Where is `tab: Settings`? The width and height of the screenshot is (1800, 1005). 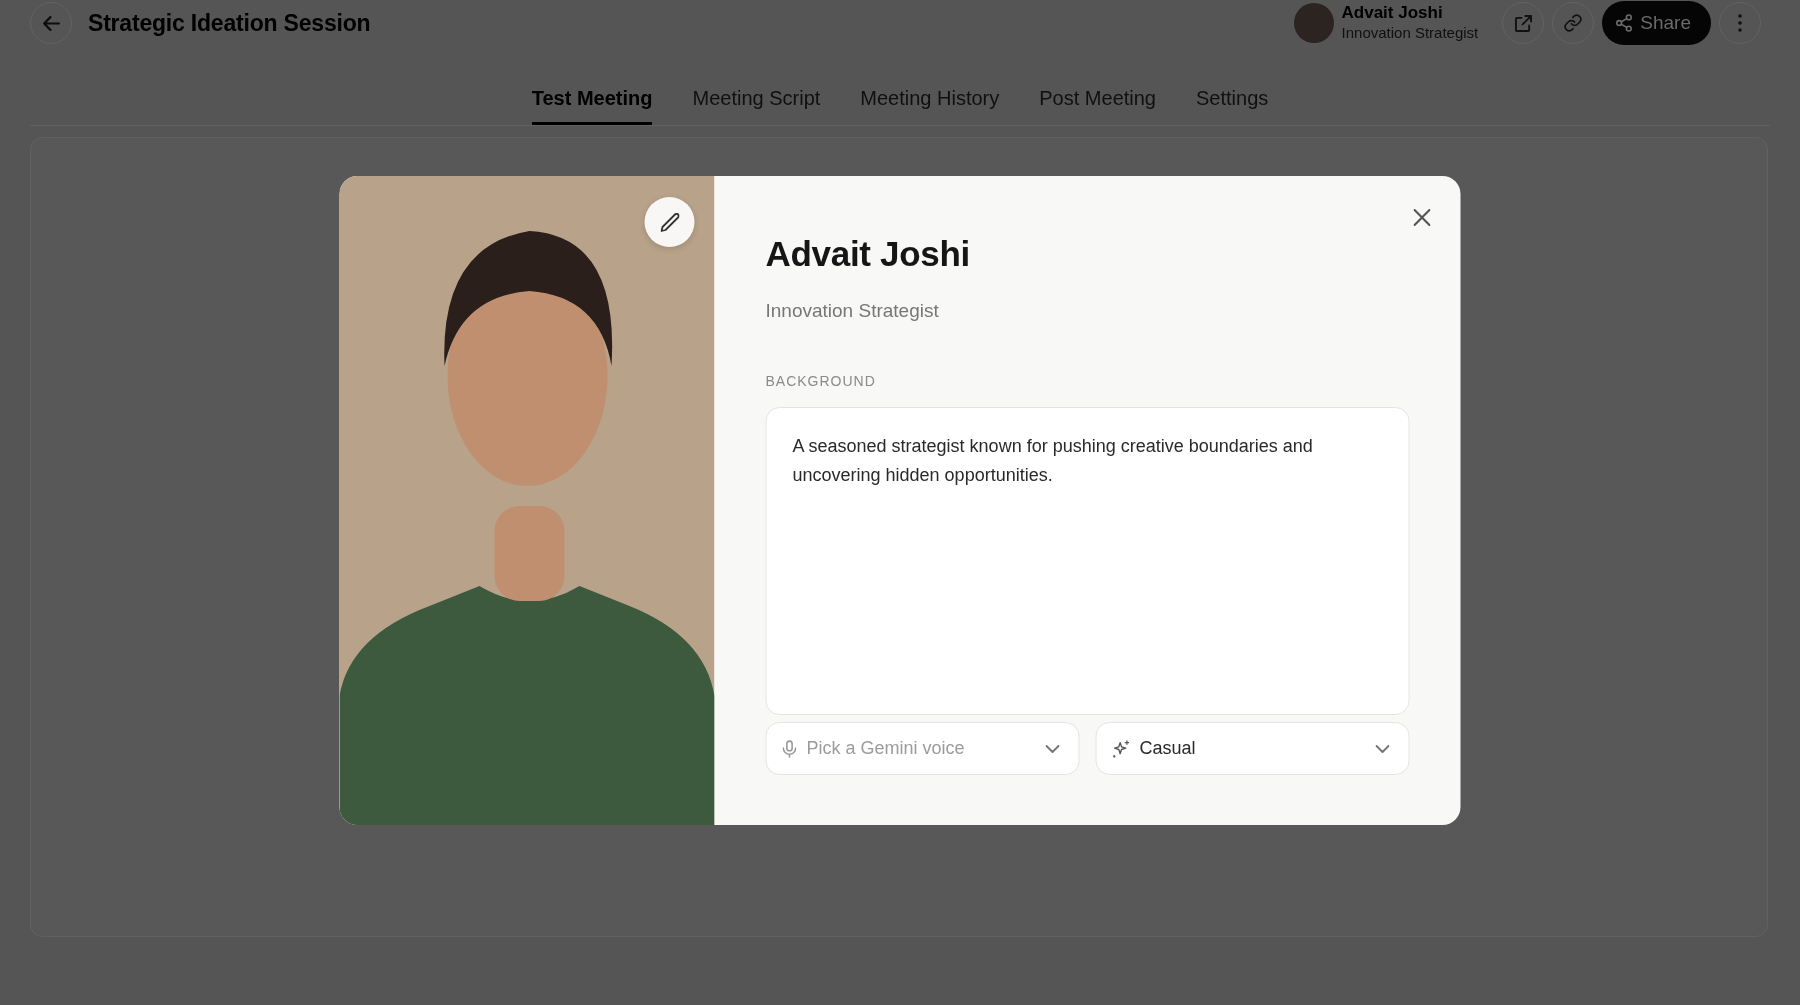
tab: Settings is located at coordinates (1232, 105).